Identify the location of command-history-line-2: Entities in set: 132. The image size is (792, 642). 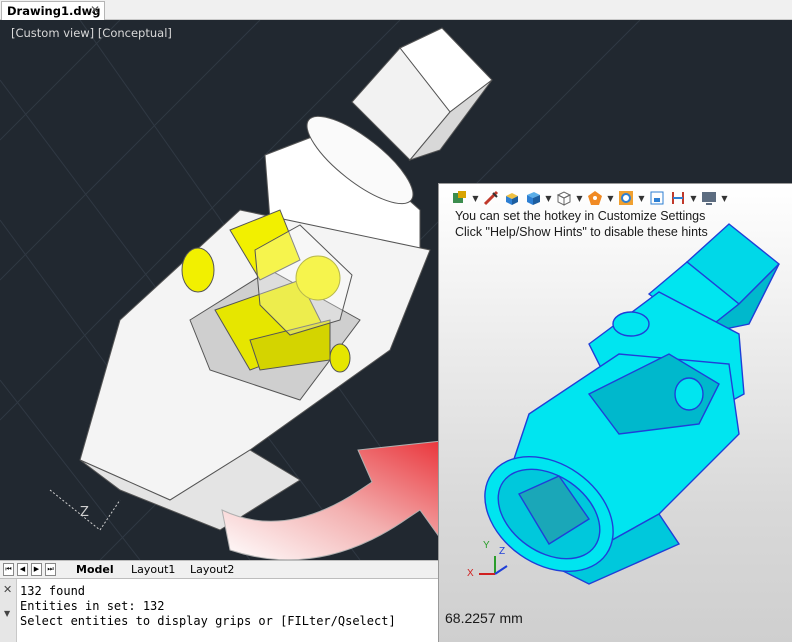
(92, 606).